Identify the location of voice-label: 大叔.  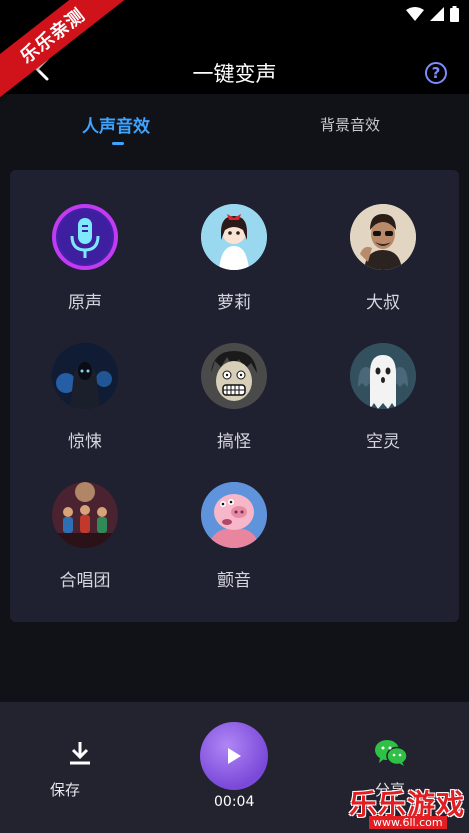
(383, 303).